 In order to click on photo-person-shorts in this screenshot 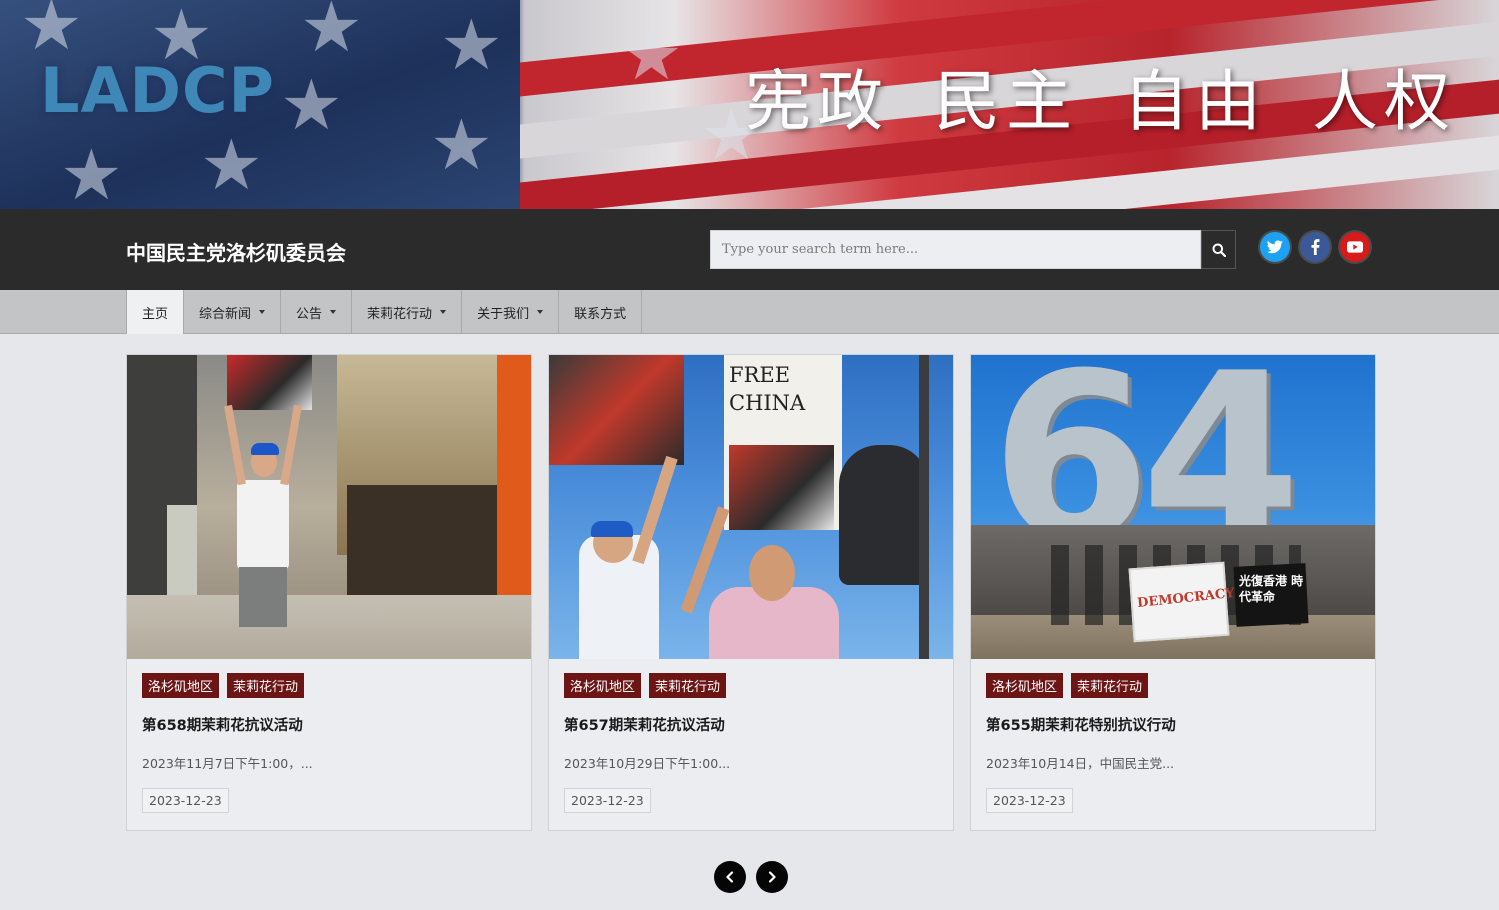, I will do `click(263, 597)`.